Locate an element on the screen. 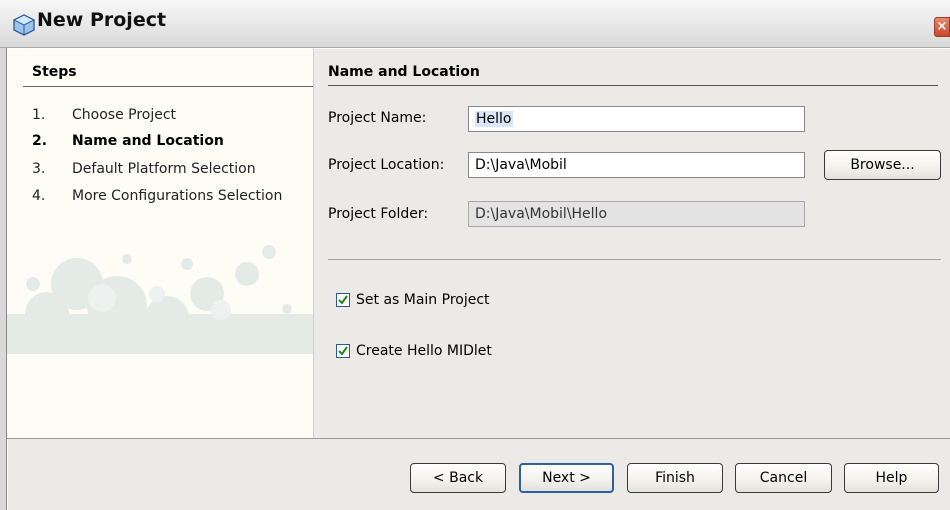 The height and width of the screenshot is (510, 950). project-folder-value: D:\Java\Mobil\Hello is located at coordinates (541, 214).